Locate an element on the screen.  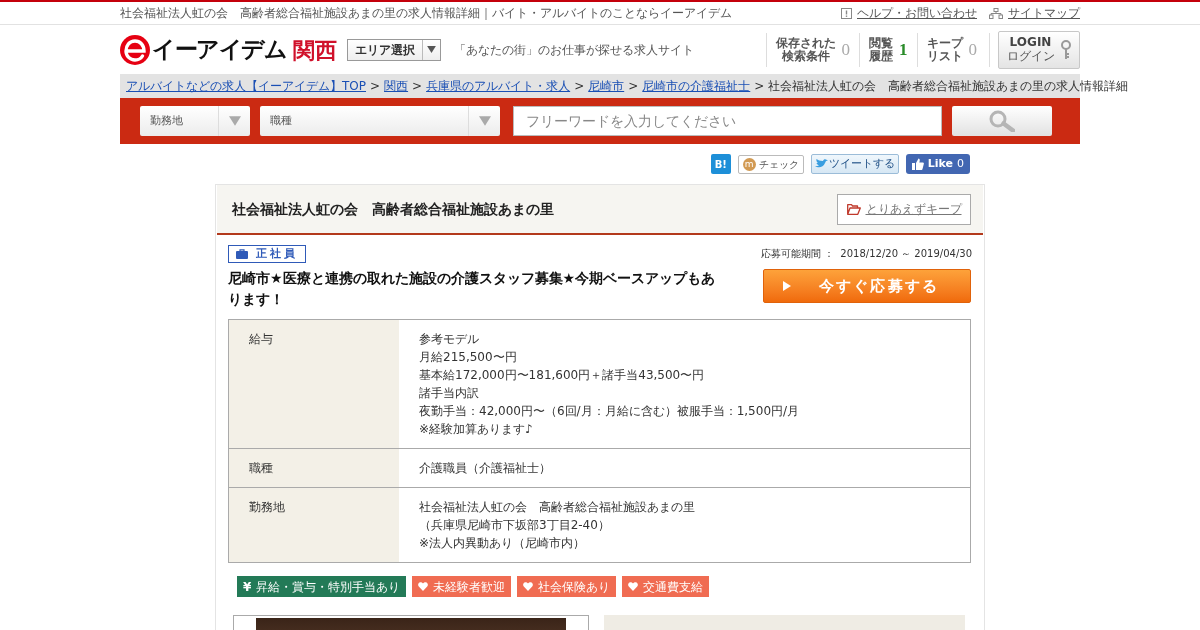
table-heading-cell: 勤務地 is located at coordinates (314, 525).